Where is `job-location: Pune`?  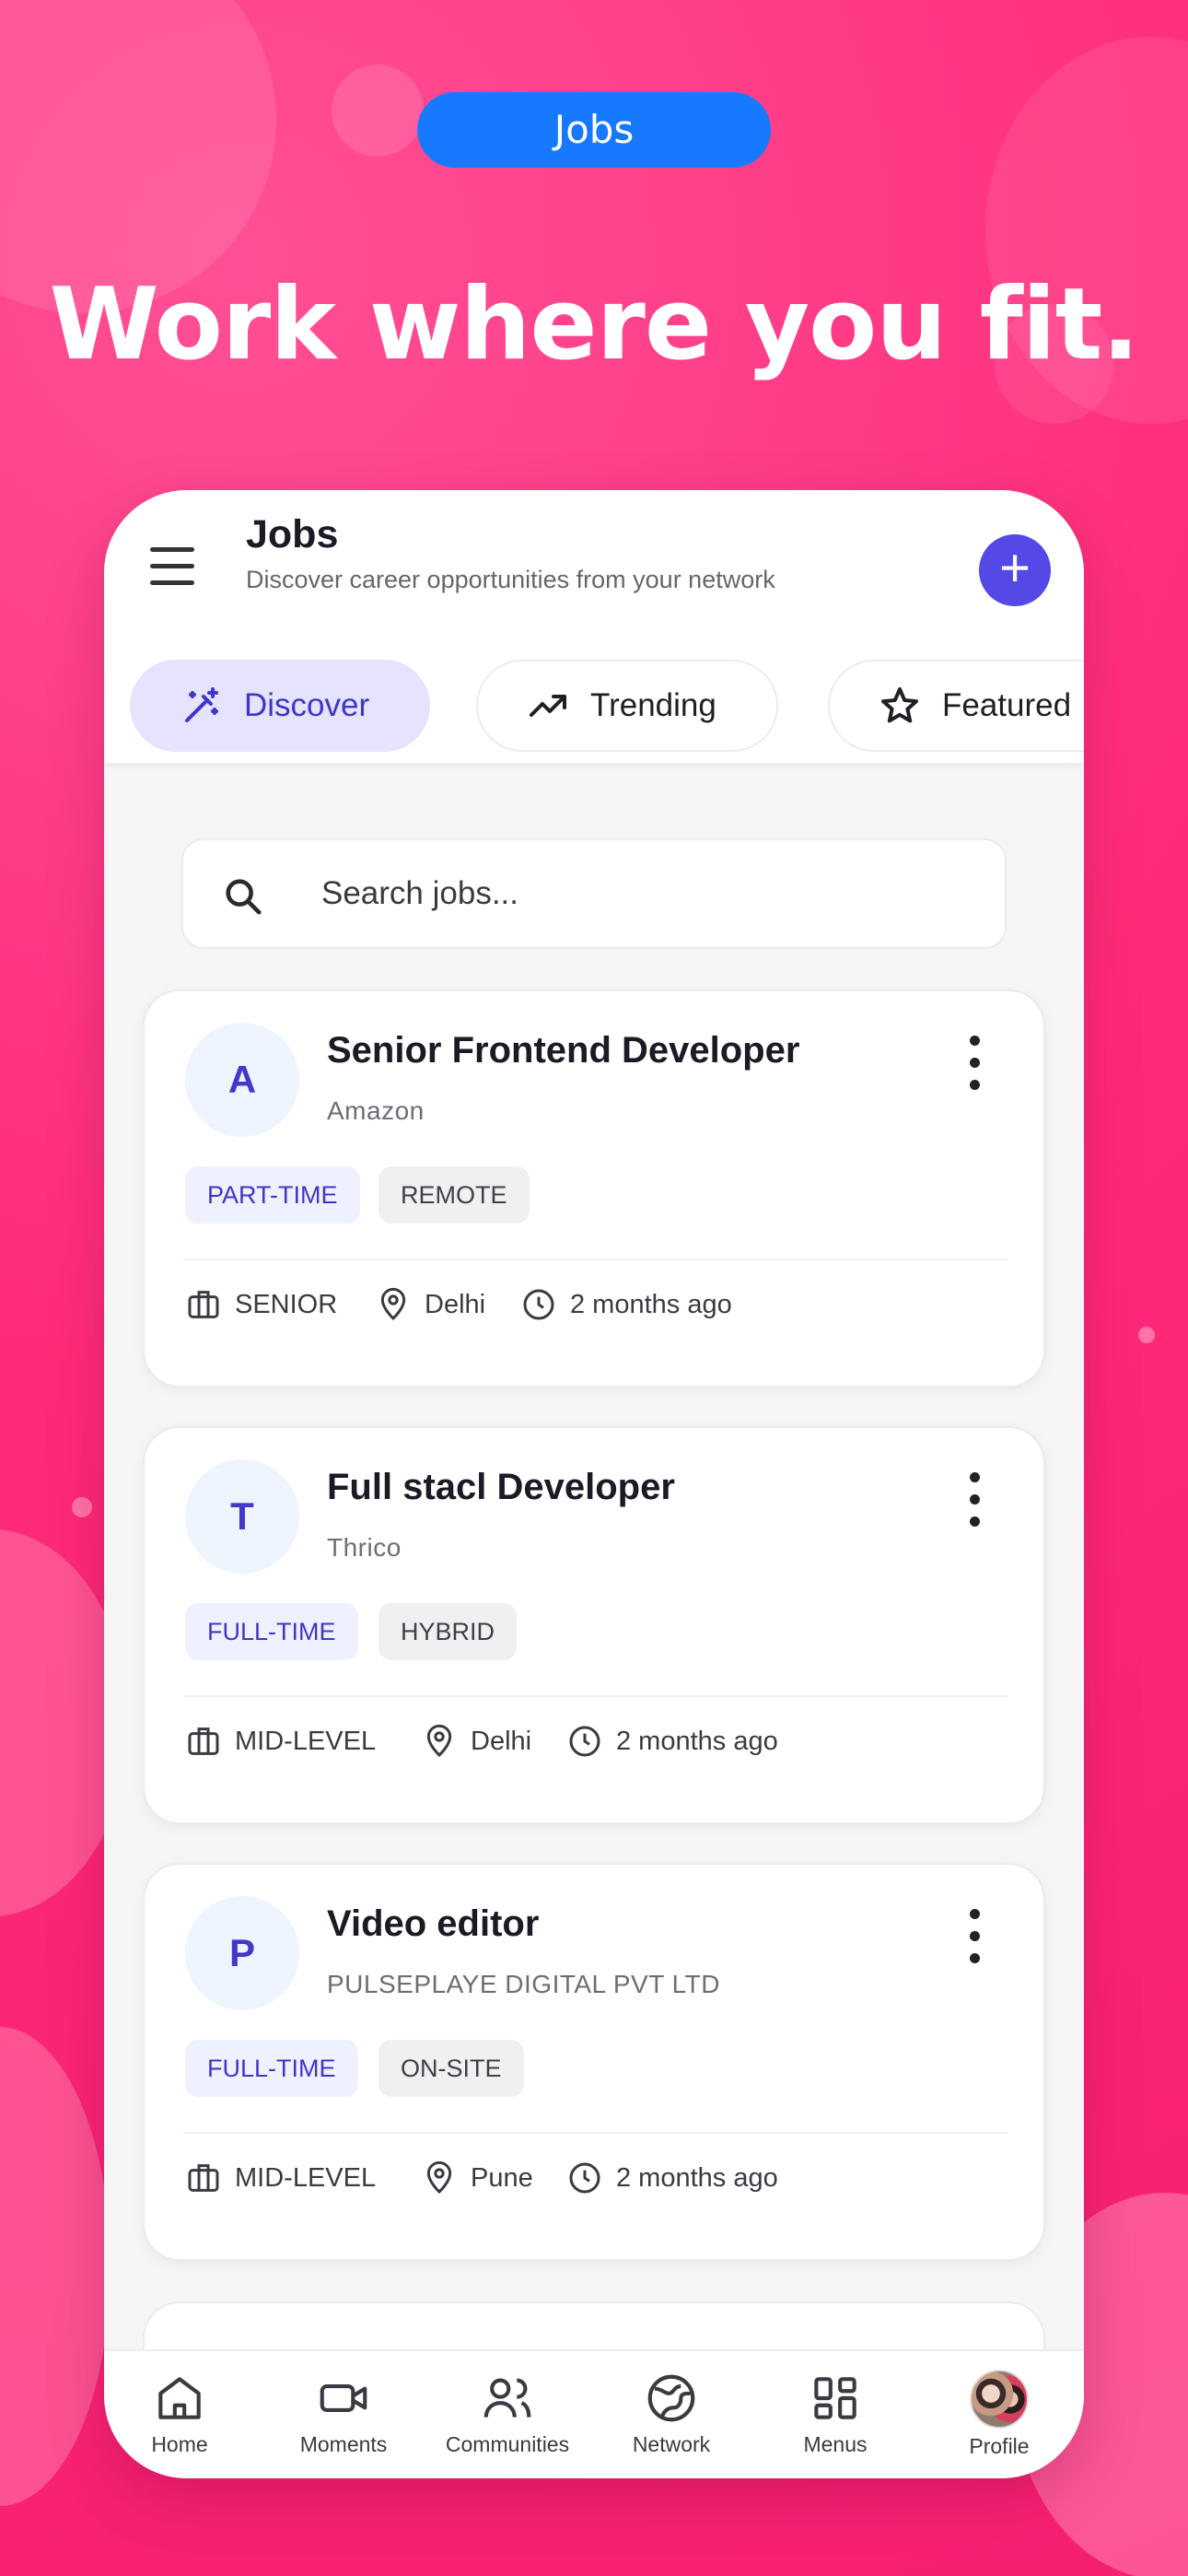
job-location: Pune is located at coordinates (477, 2178).